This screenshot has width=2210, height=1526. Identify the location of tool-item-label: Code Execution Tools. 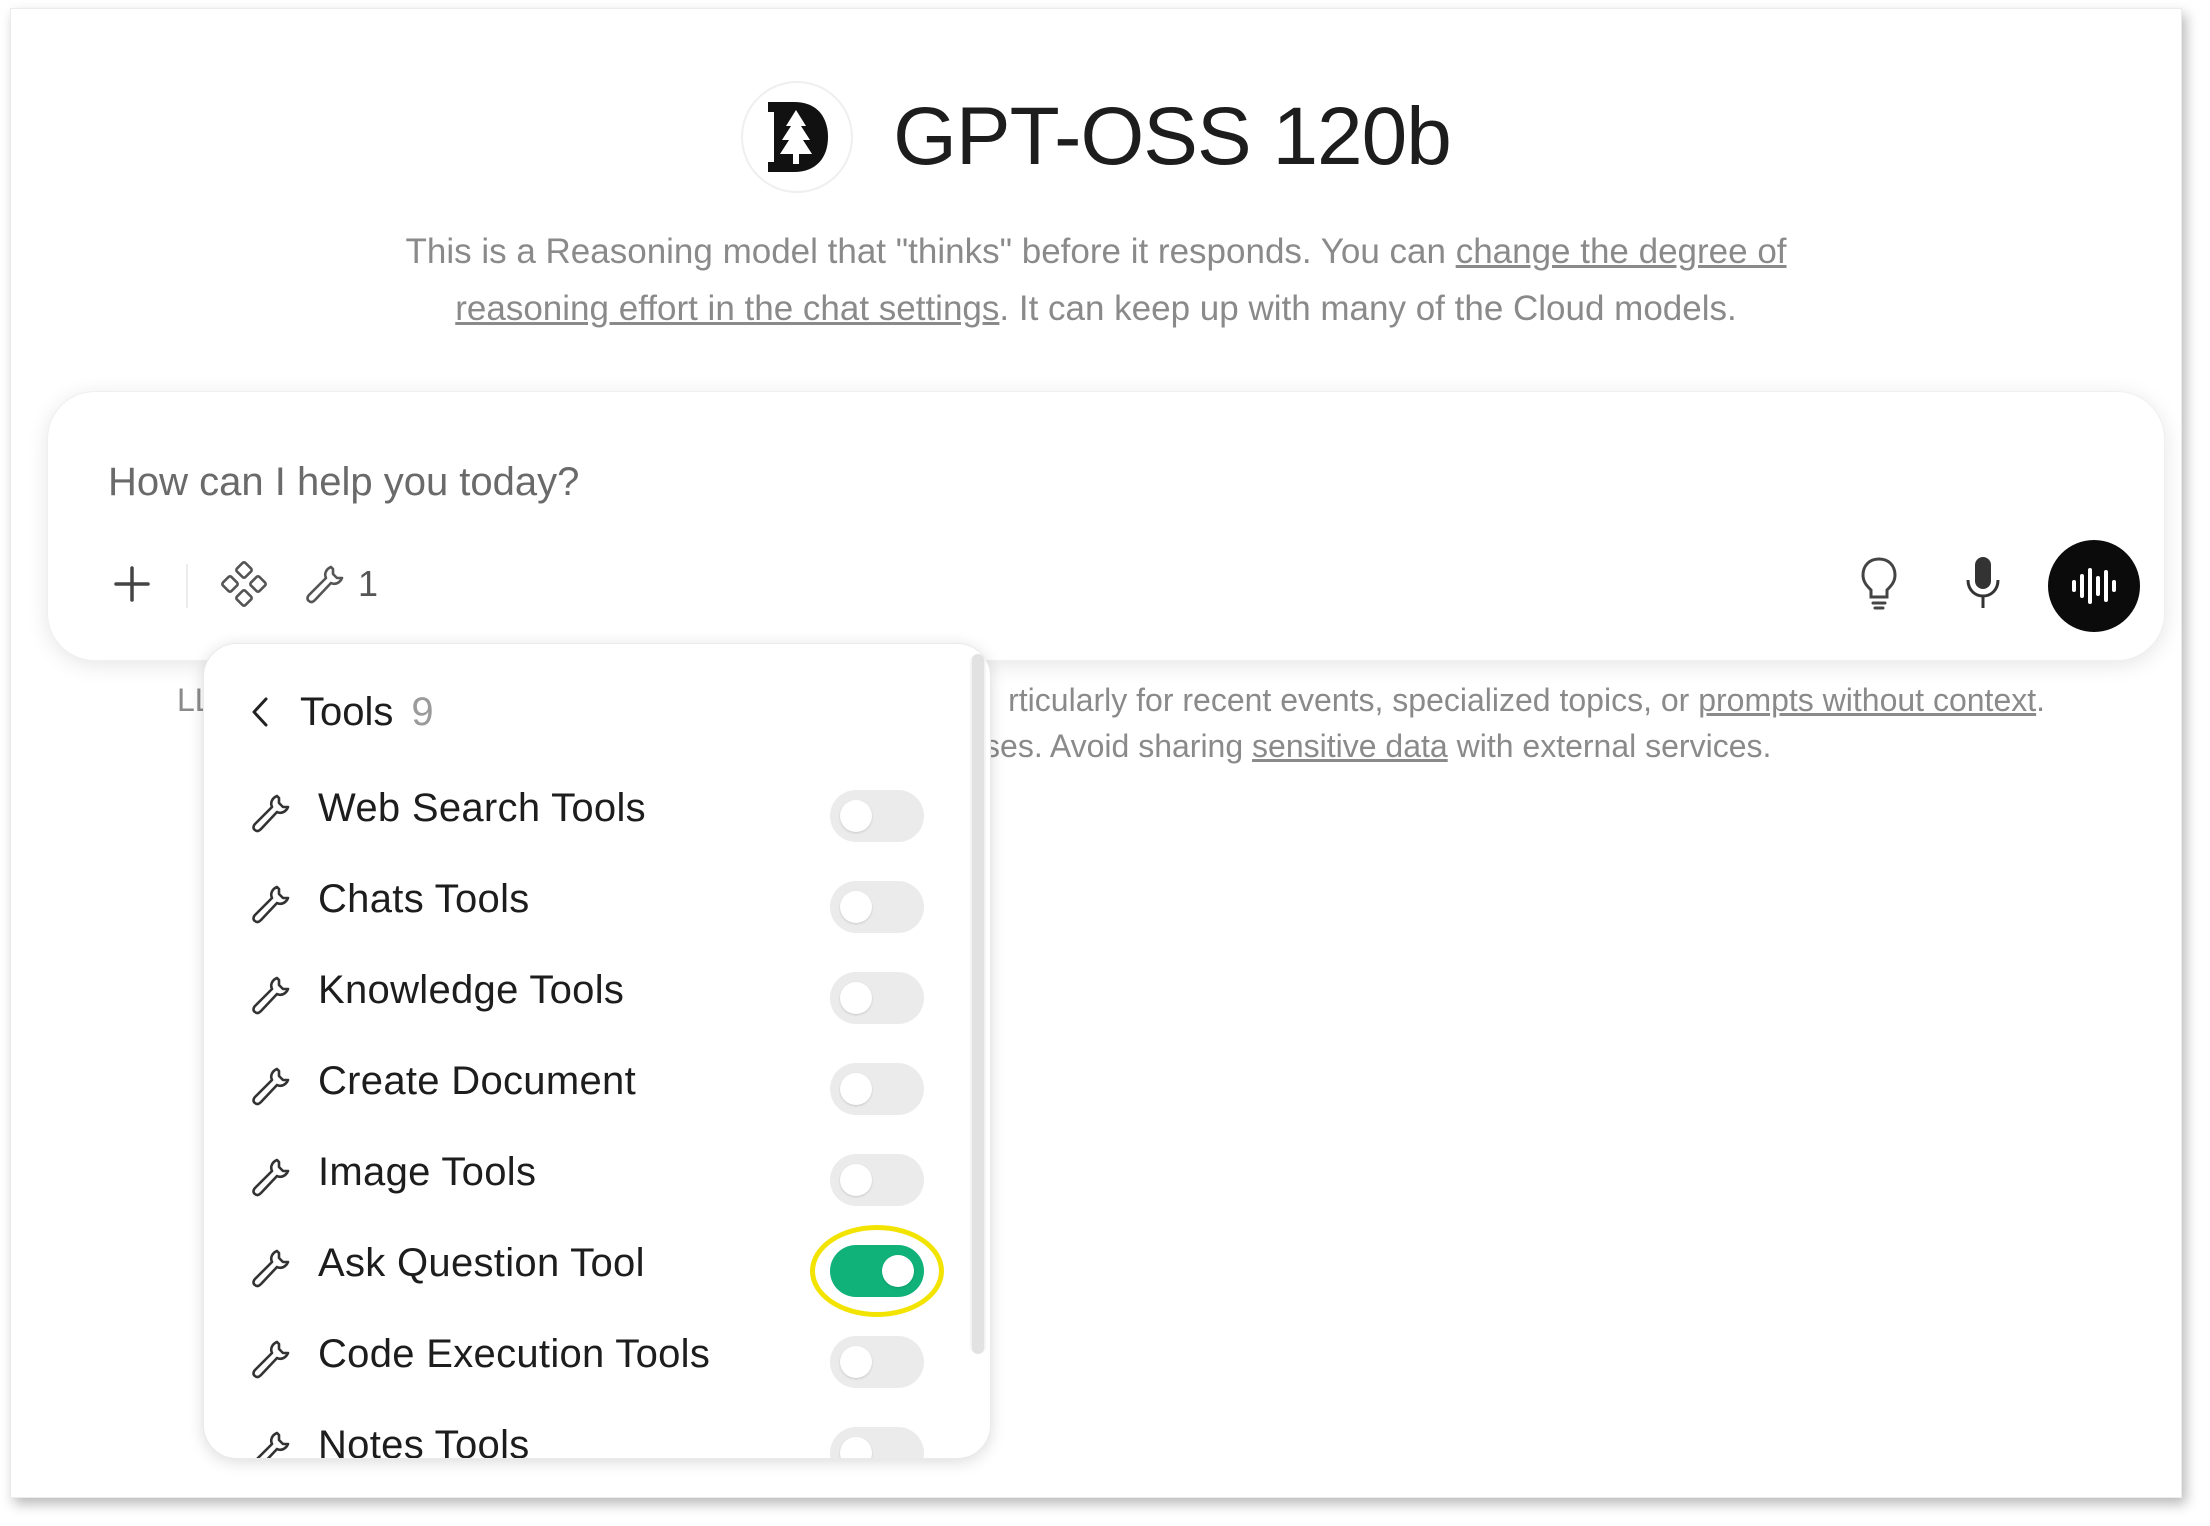
(514, 1354).